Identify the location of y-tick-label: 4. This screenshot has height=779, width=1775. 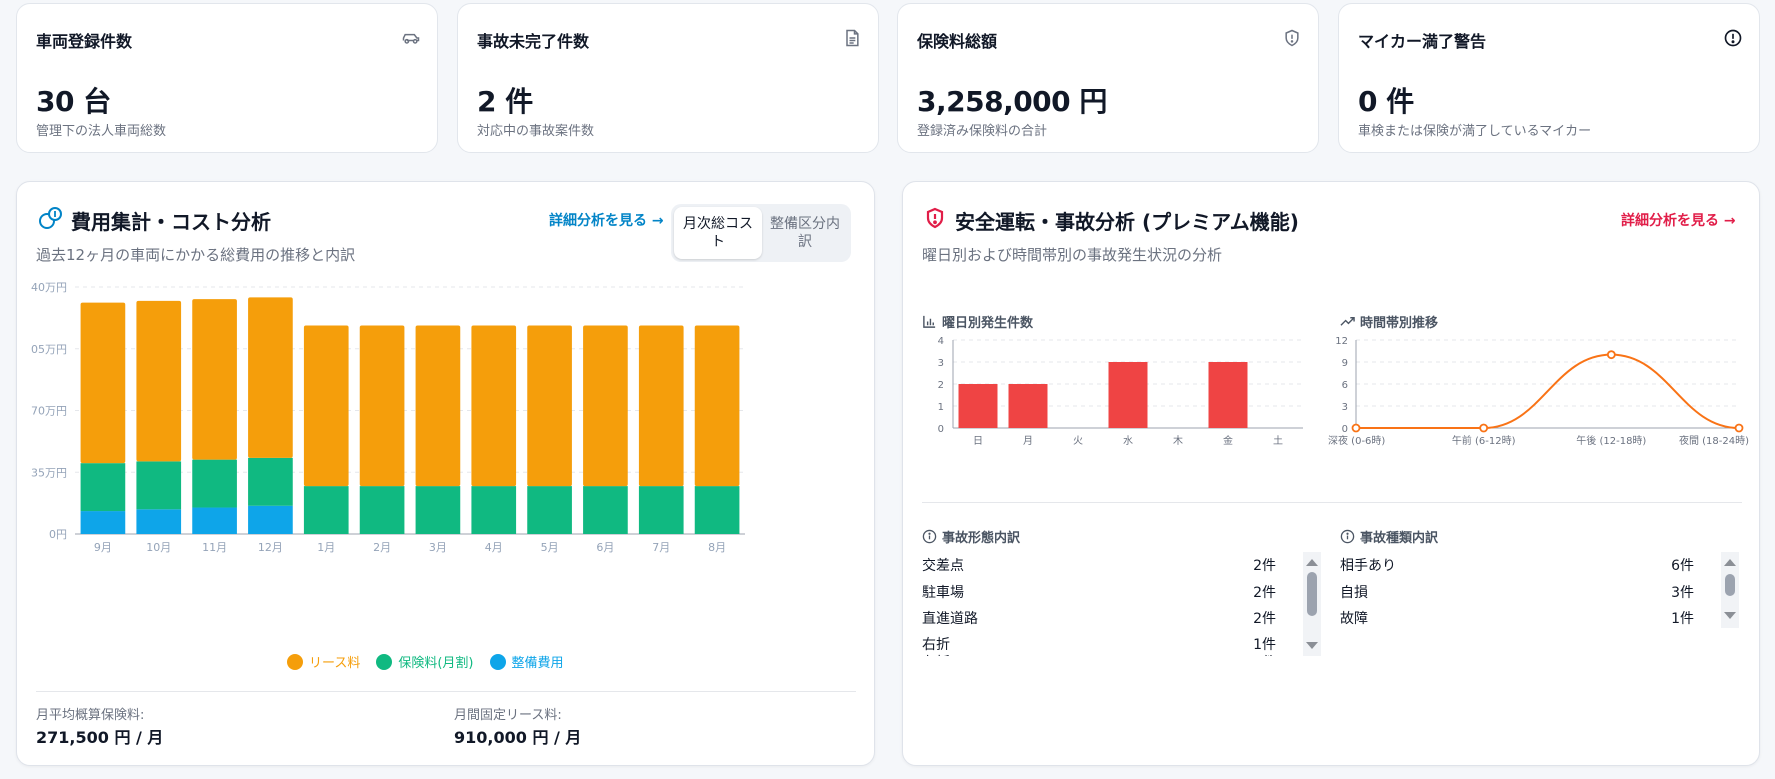
(941, 341).